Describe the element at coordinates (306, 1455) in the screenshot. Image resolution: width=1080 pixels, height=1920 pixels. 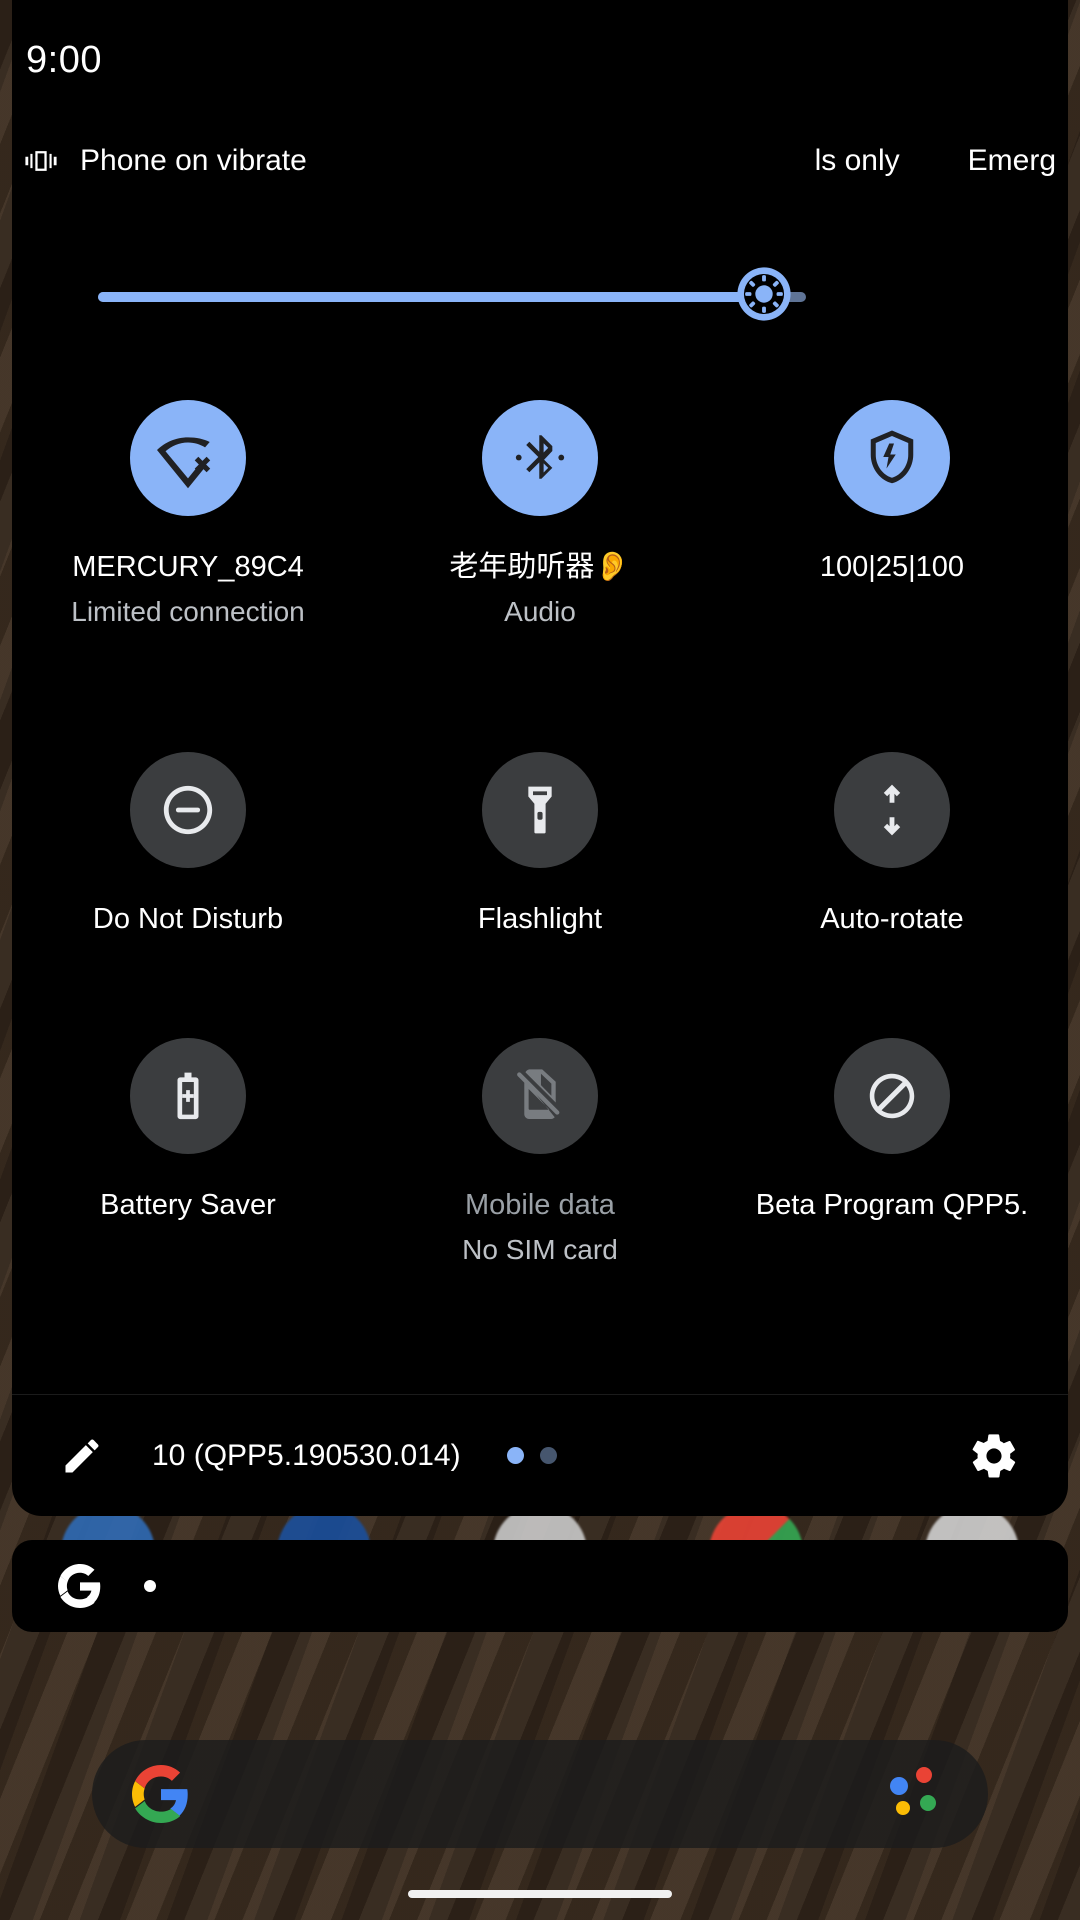
I see `build-version-text: 10 (QPP5.190530.014)` at that location.